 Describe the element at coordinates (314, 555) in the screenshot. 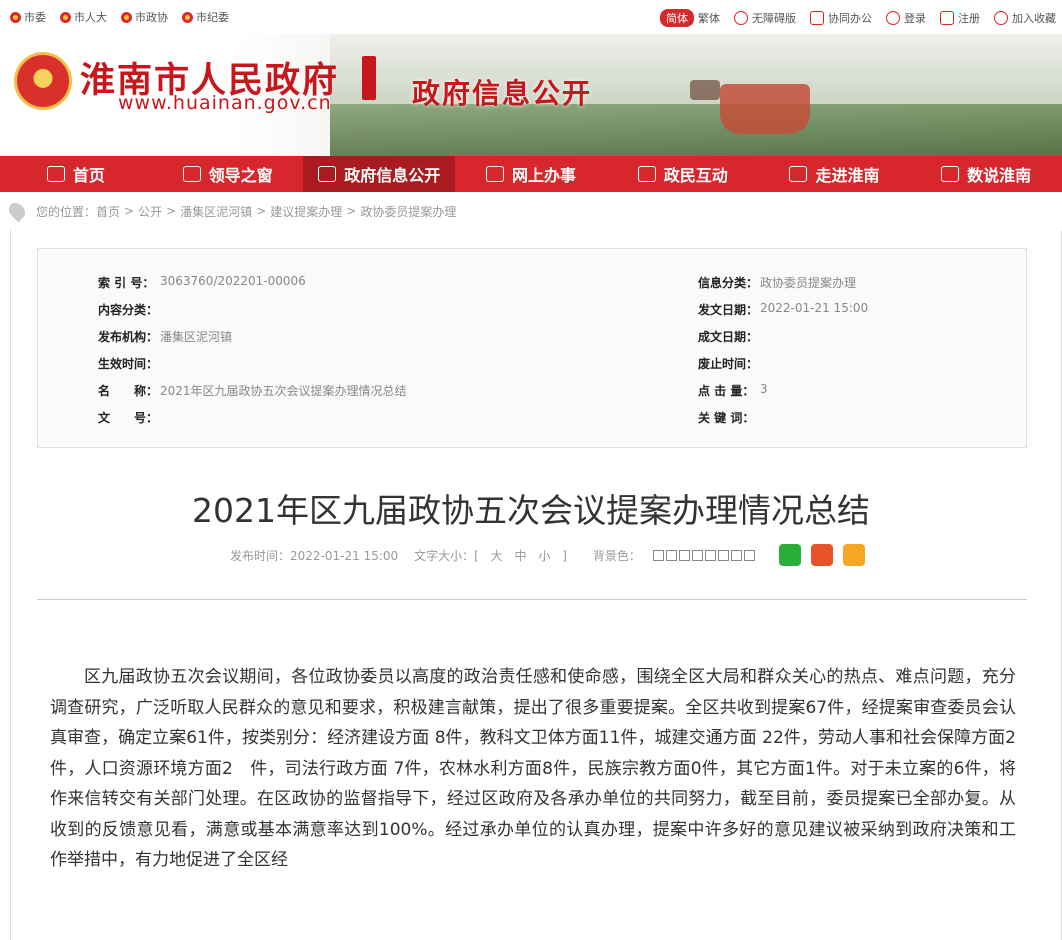

I see `publish-time: 发布时间：2022-01-21 15:00` at that location.